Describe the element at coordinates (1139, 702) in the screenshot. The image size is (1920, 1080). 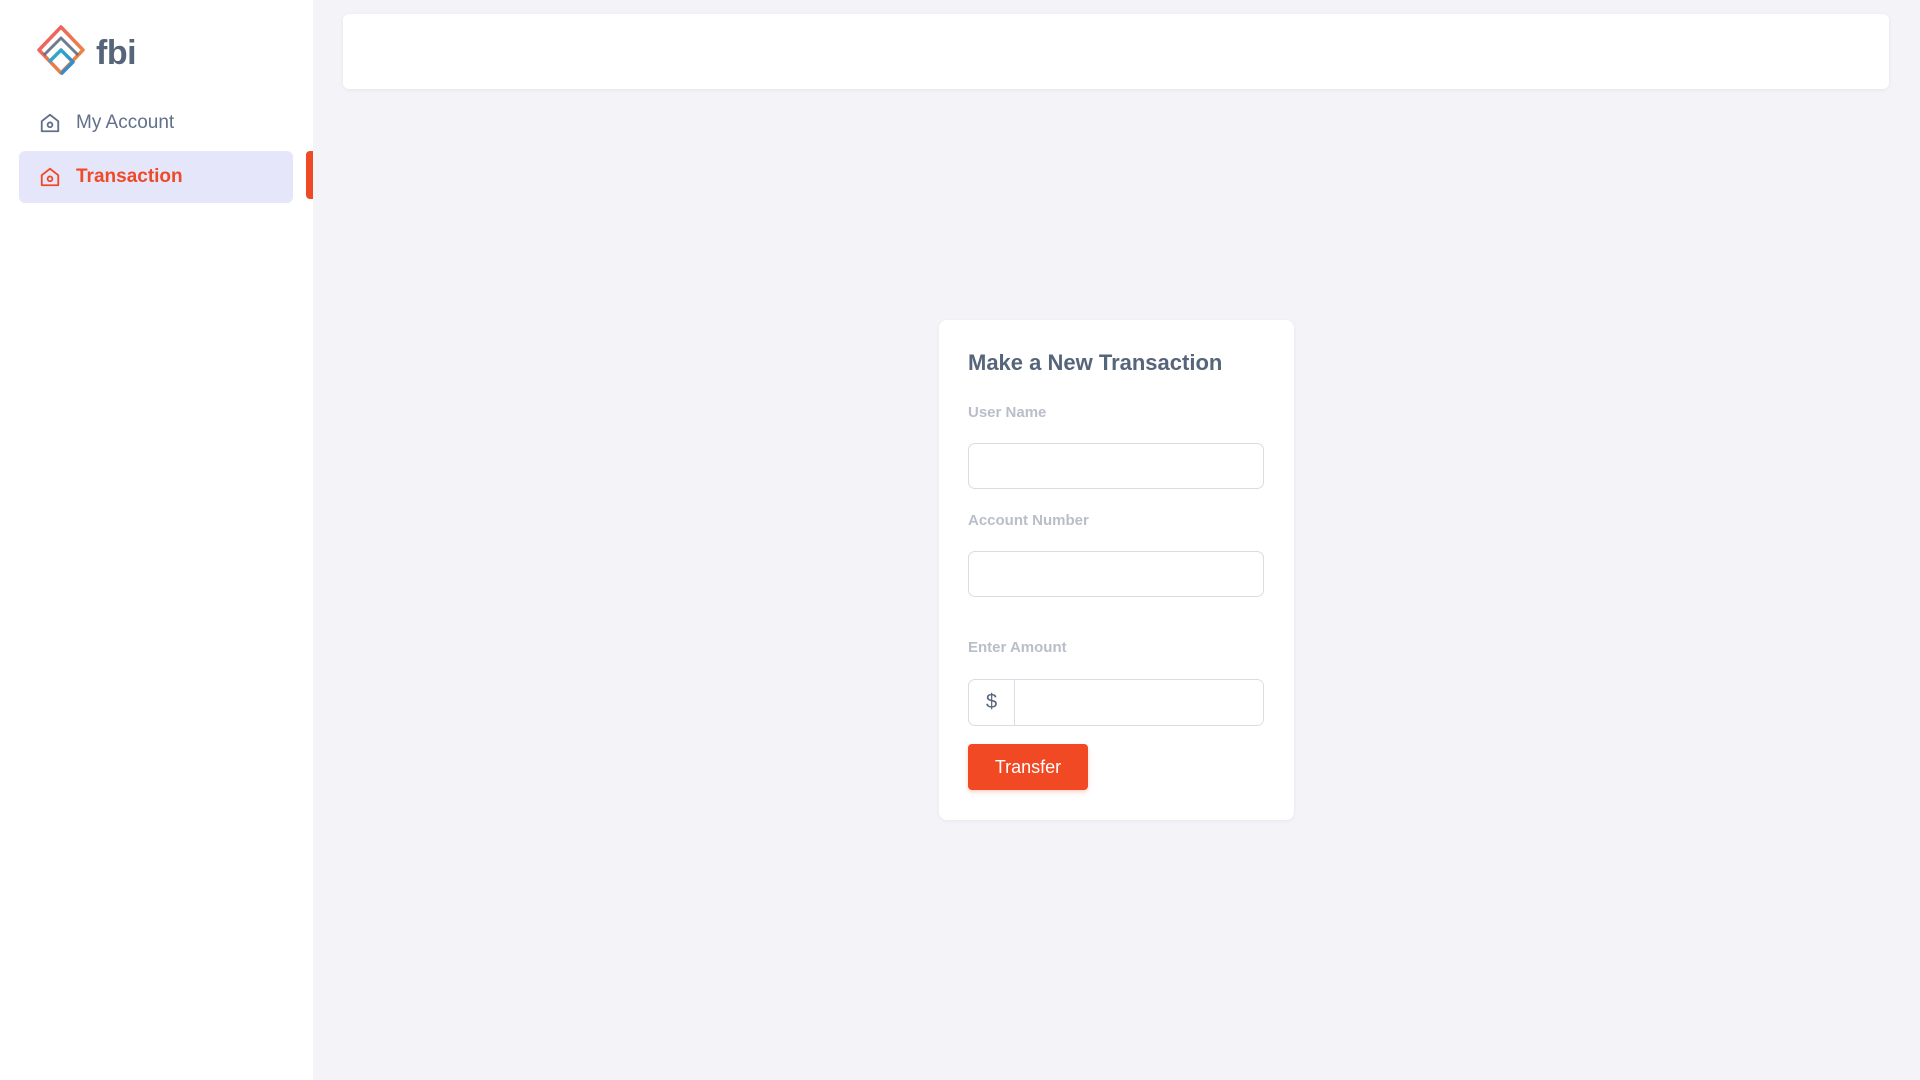
I see `amount-input` at that location.